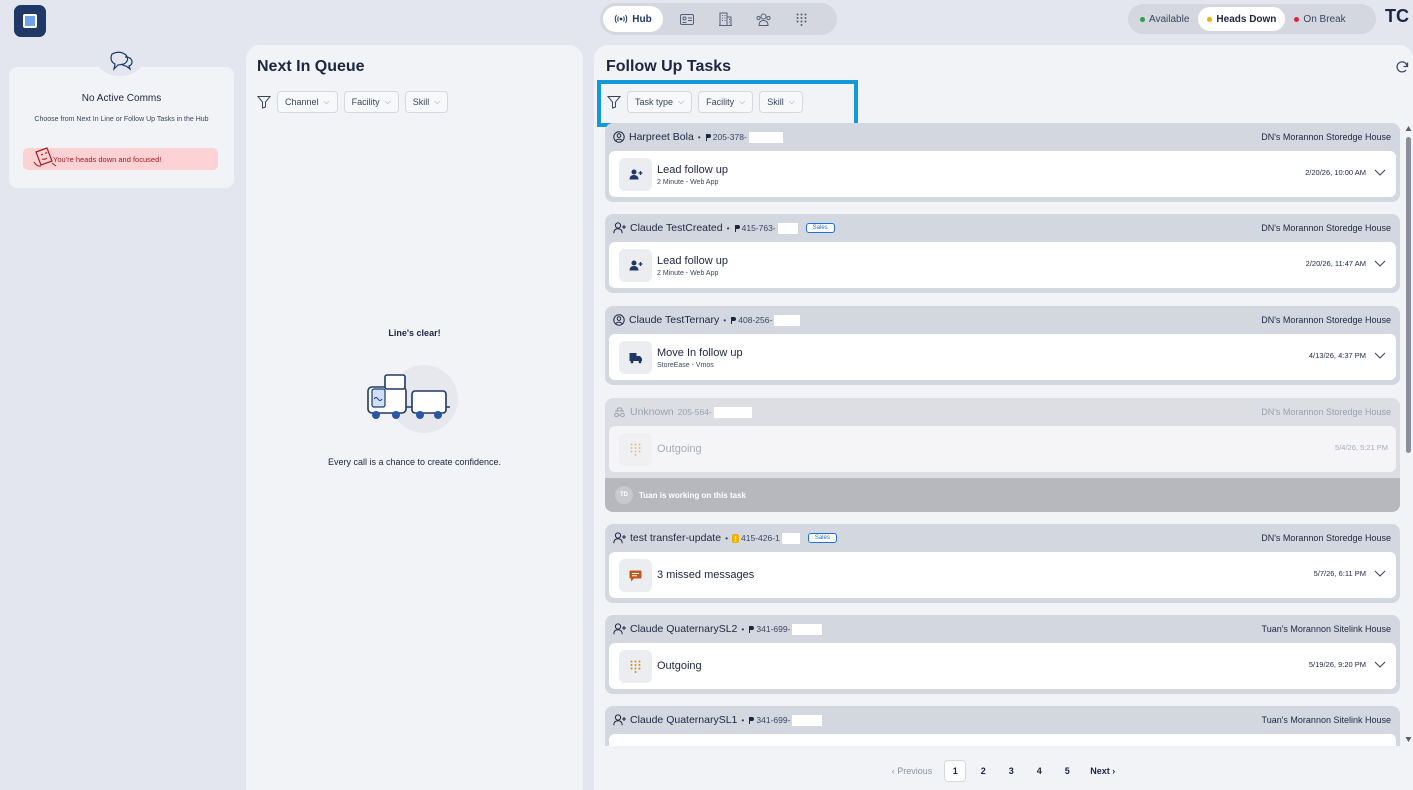  I want to click on nav-hub-tab: Hub, so click(633, 19).